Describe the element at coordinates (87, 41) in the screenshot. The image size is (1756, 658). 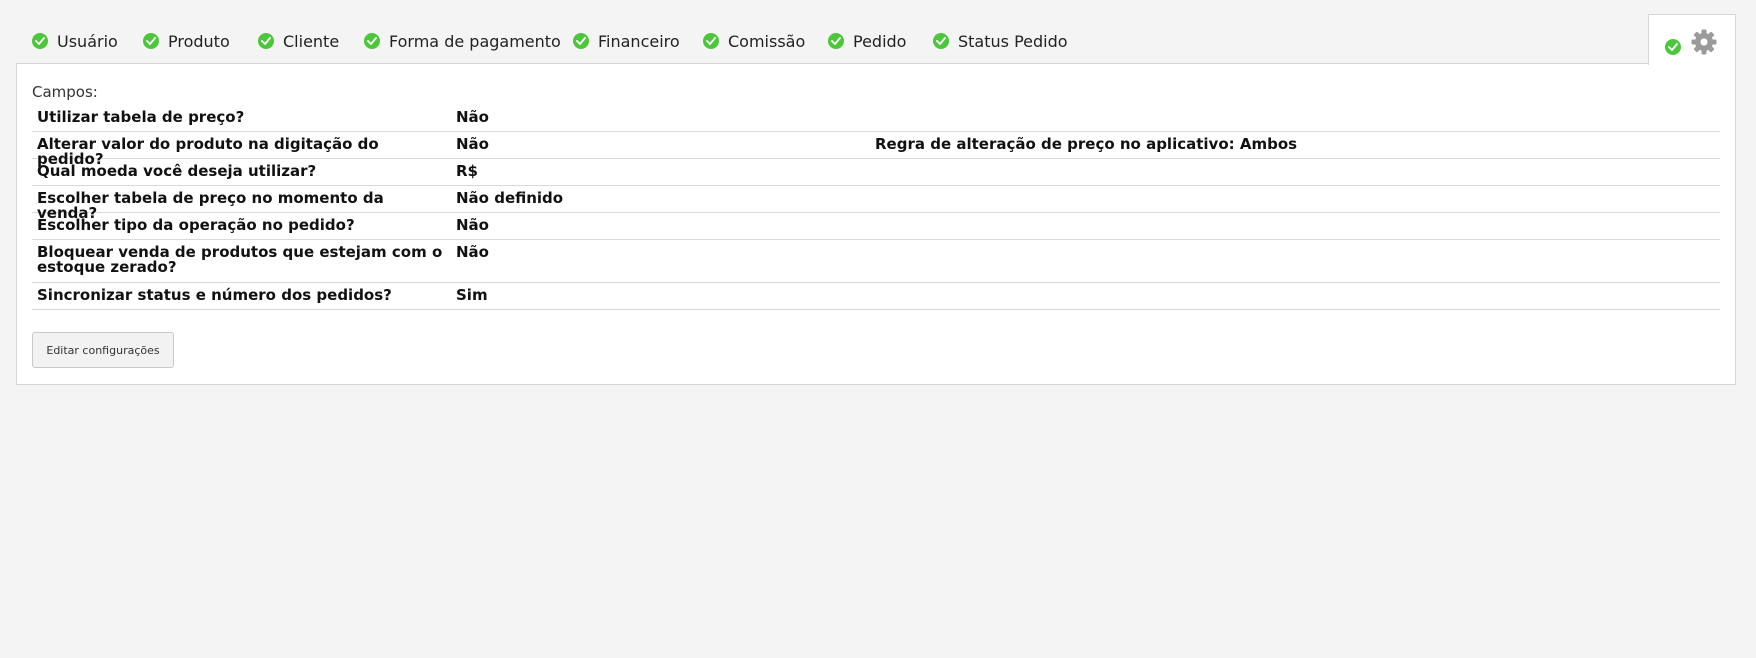
I see `tab-label: Usuário` at that location.